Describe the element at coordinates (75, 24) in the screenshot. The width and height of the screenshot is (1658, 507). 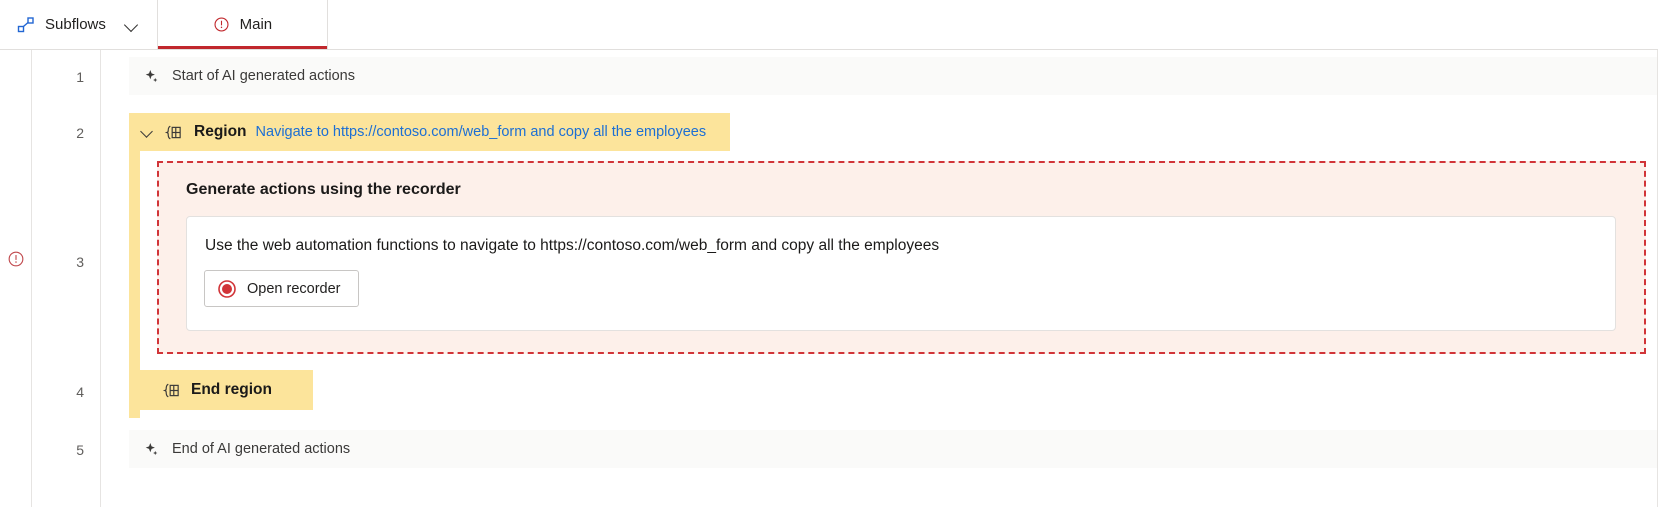
I see `subflows-label: Subflows` at that location.